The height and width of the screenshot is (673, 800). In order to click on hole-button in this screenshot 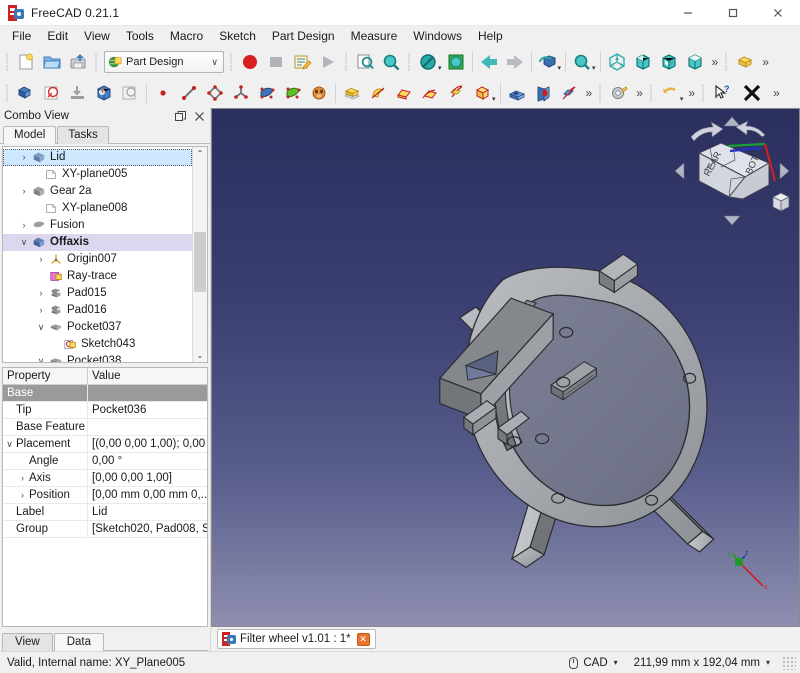, I will do `click(543, 93)`.